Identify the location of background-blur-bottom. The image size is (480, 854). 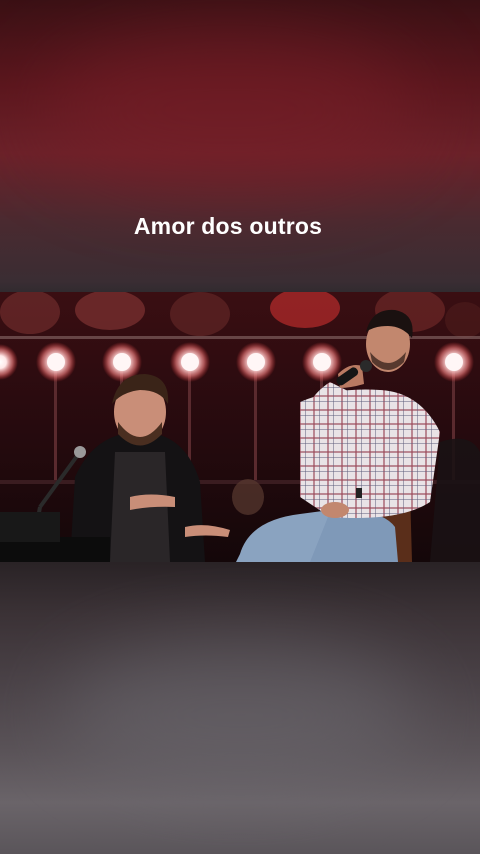
(240, 715).